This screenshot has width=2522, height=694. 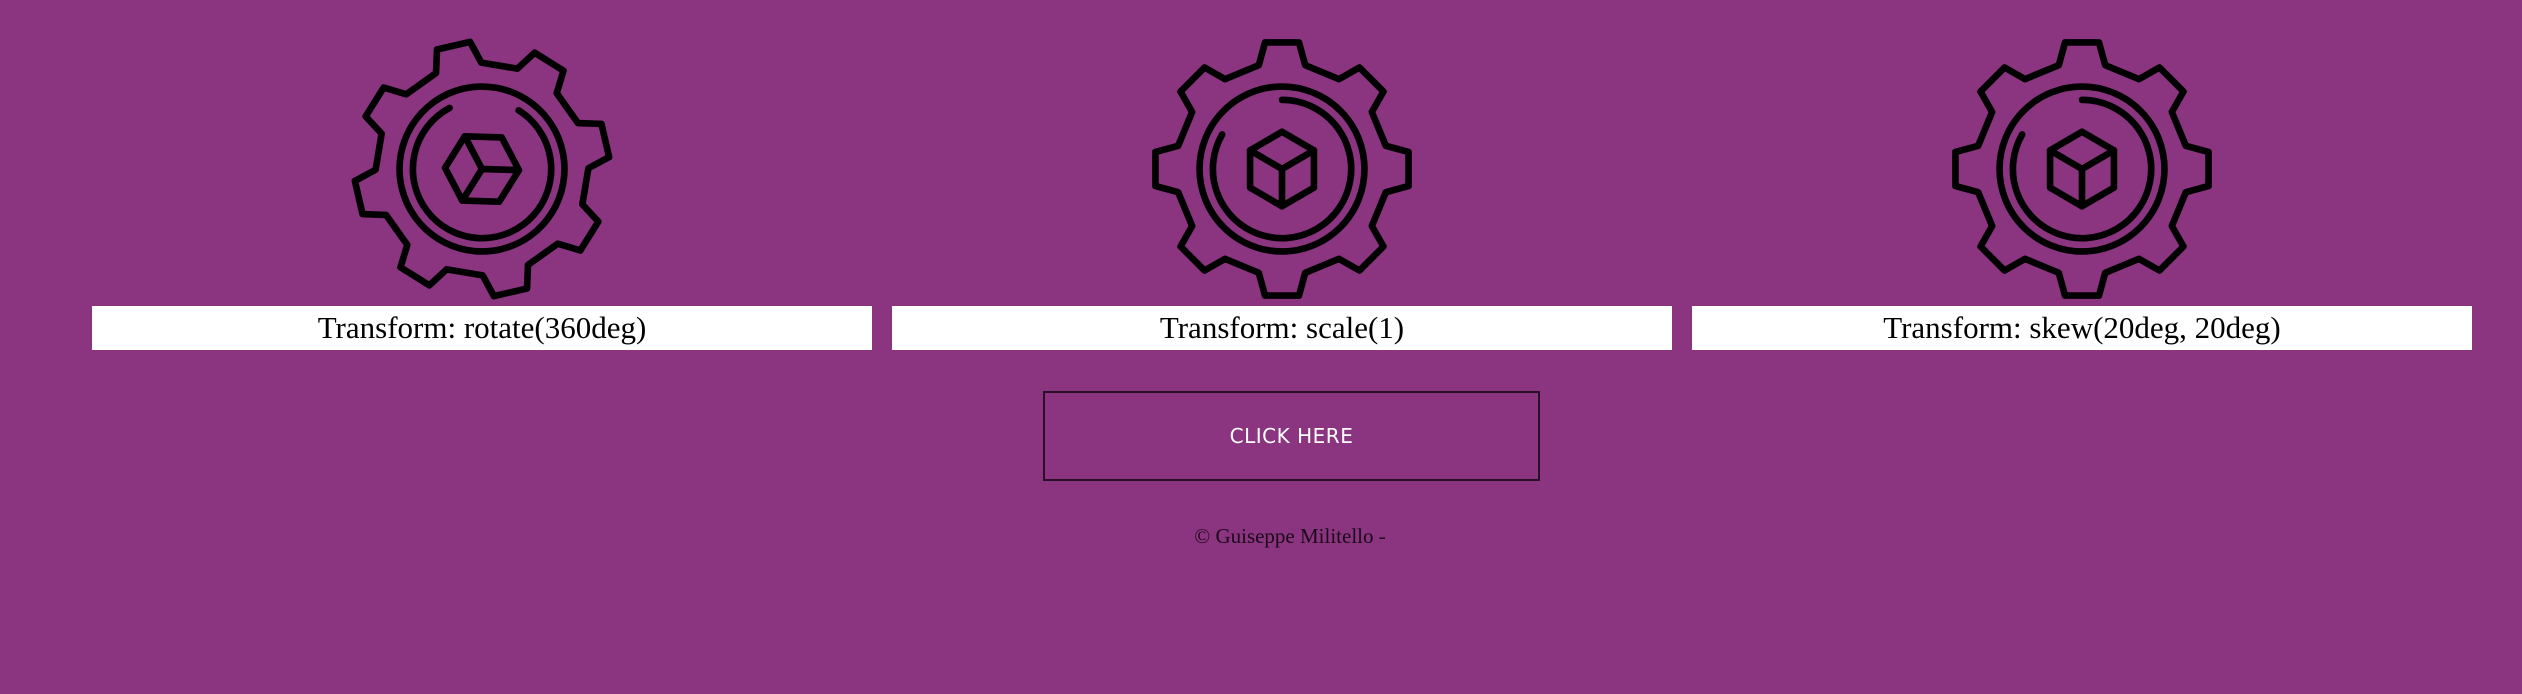 I want to click on click-here-button: CLICK HERE, so click(x=1291, y=436).